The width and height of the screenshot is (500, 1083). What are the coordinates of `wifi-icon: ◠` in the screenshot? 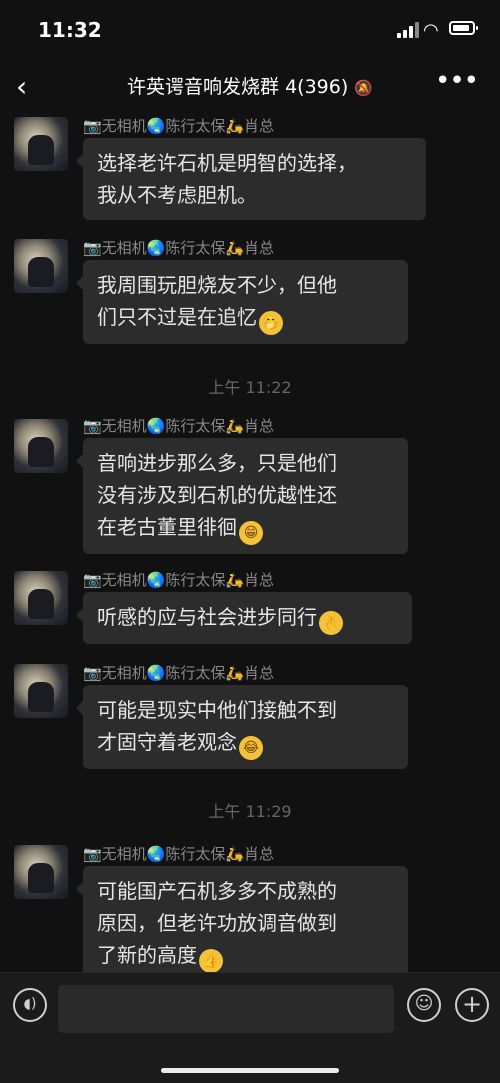 It's located at (431, 30).